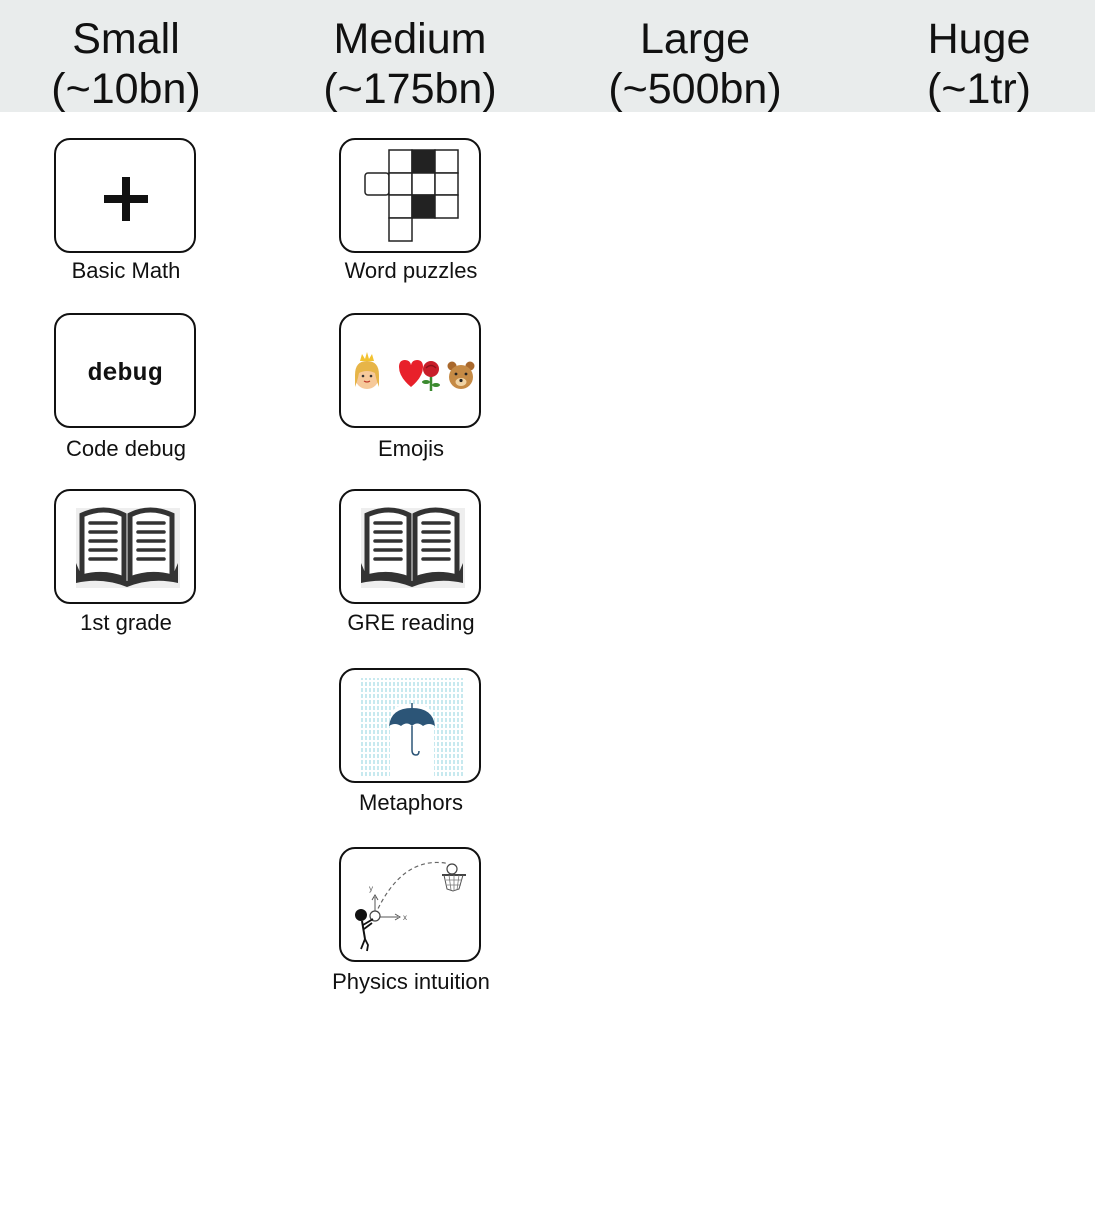 The width and height of the screenshot is (1095, 1208). What do you see at coordinates (405, 917) in the screenshot?
I see `axis-x-label: x` at bounding box center [405, 917].